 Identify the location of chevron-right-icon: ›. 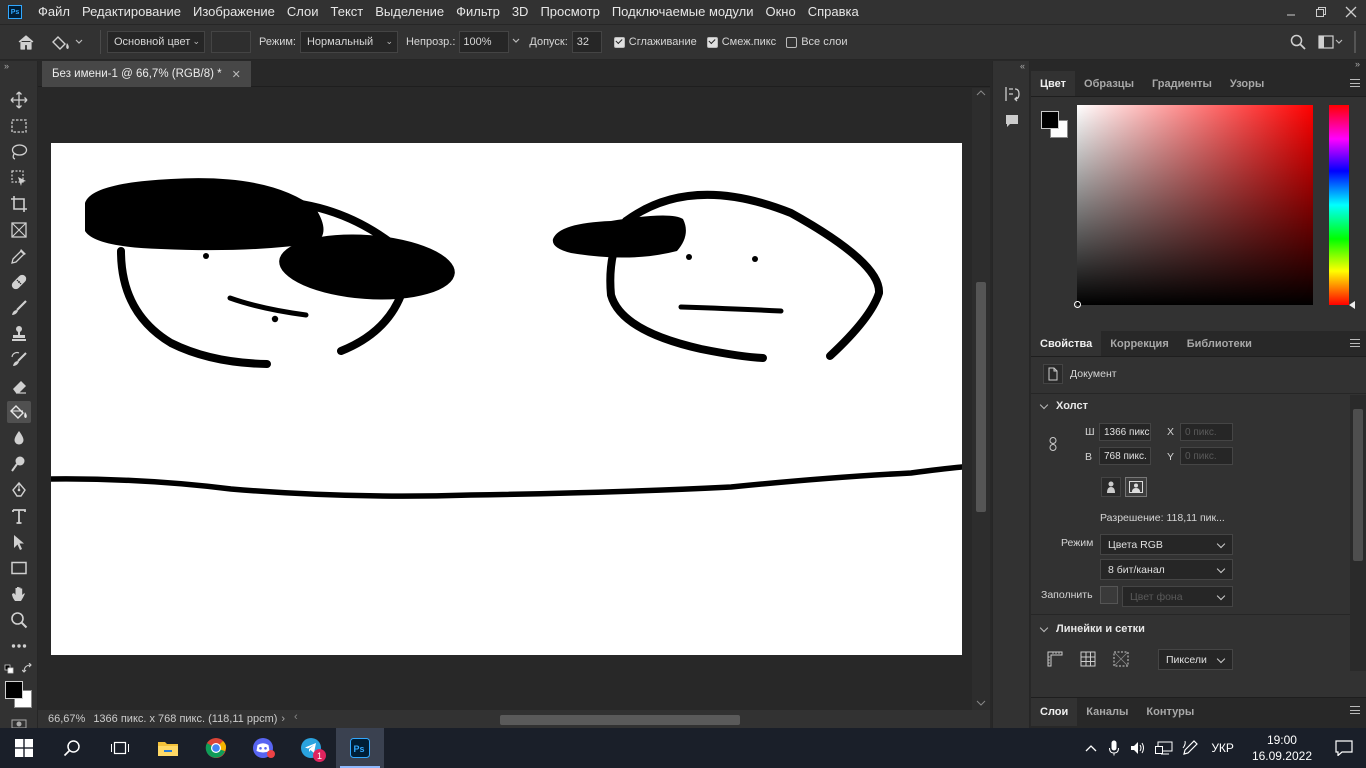
(283, 719).